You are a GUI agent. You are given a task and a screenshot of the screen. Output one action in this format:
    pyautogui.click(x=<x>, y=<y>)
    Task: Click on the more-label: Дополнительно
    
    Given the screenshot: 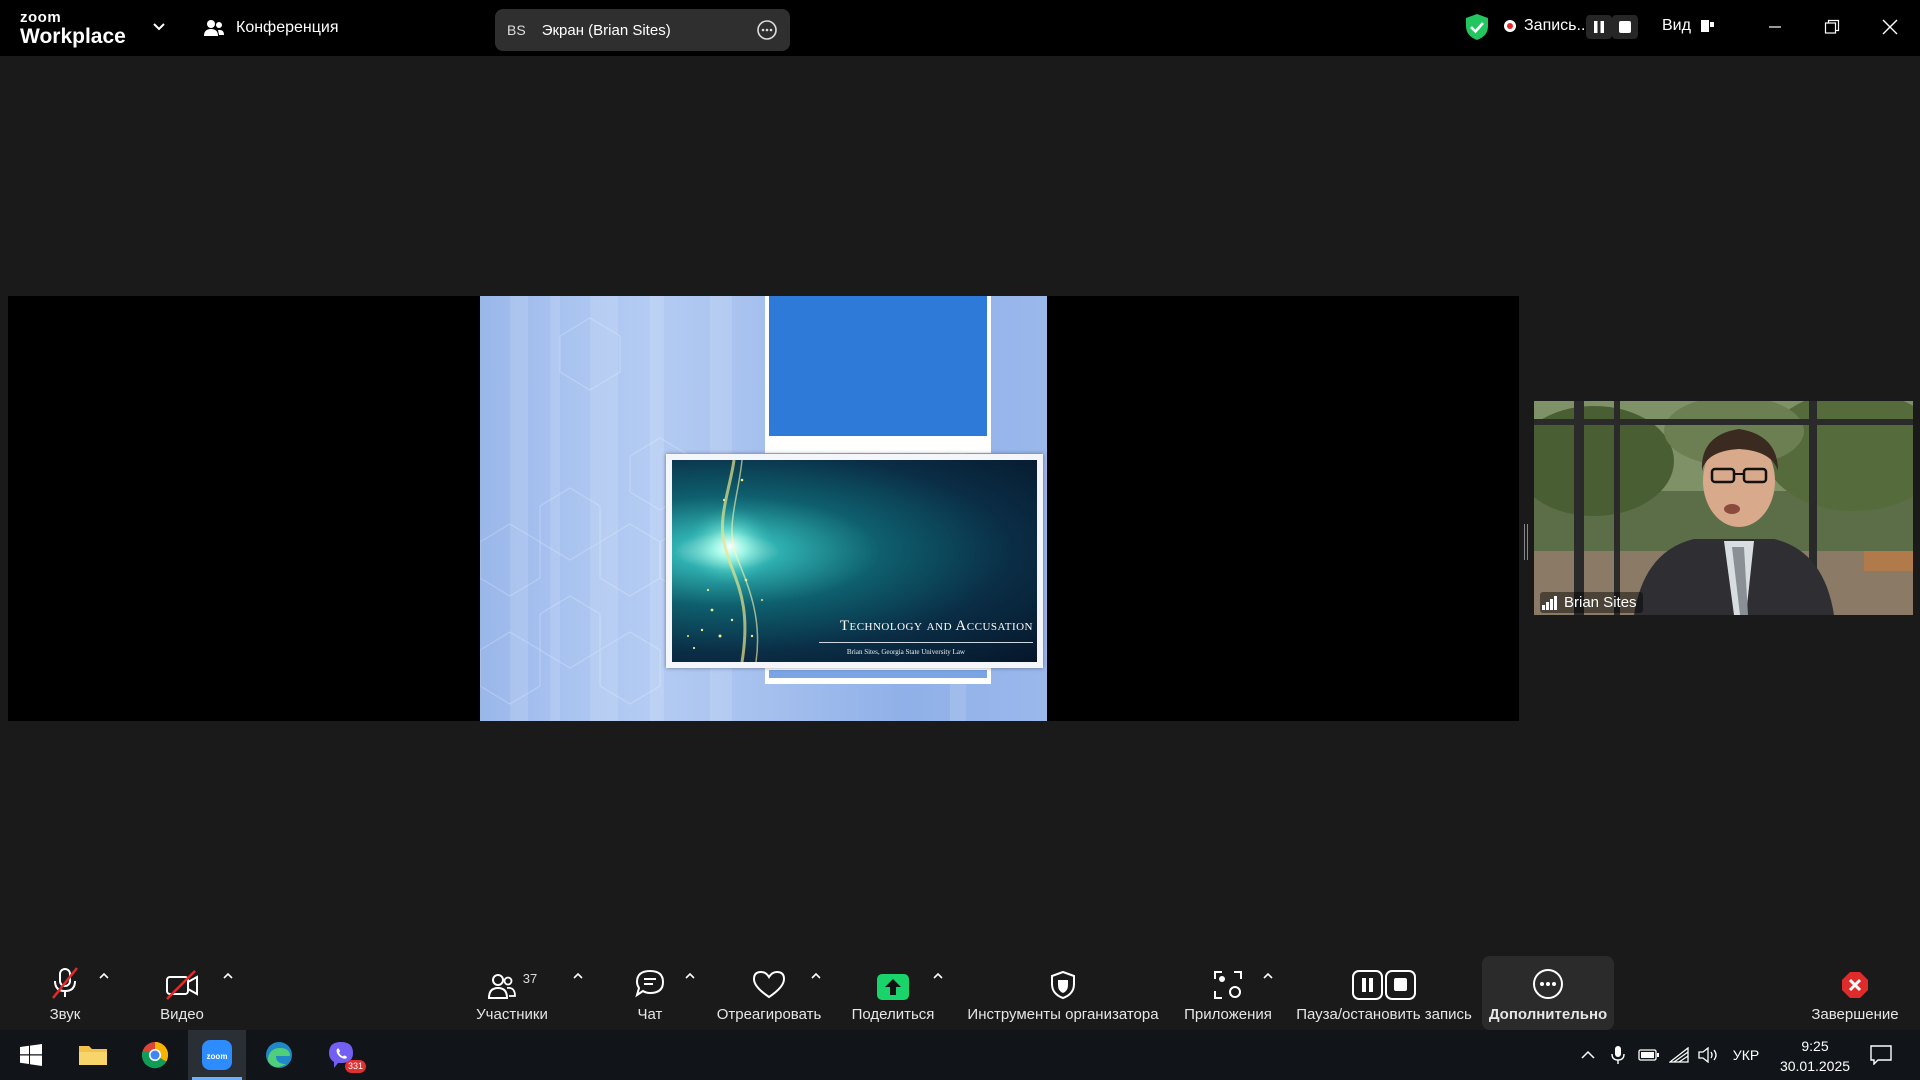 What is the action you would take?
    pyautogui.click(x=1548, y=1014)
    